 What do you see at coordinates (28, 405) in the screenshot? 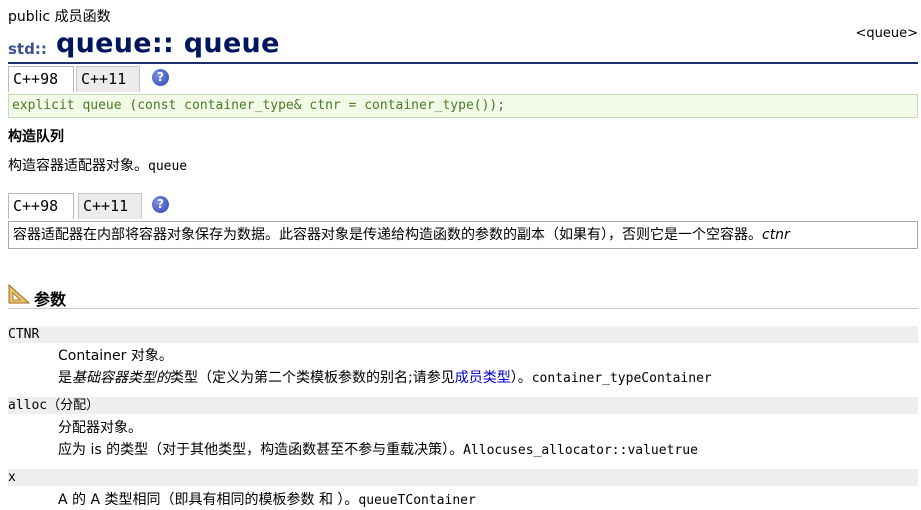
I see `param-name-code: alloc` at bounding box center [28, 405].